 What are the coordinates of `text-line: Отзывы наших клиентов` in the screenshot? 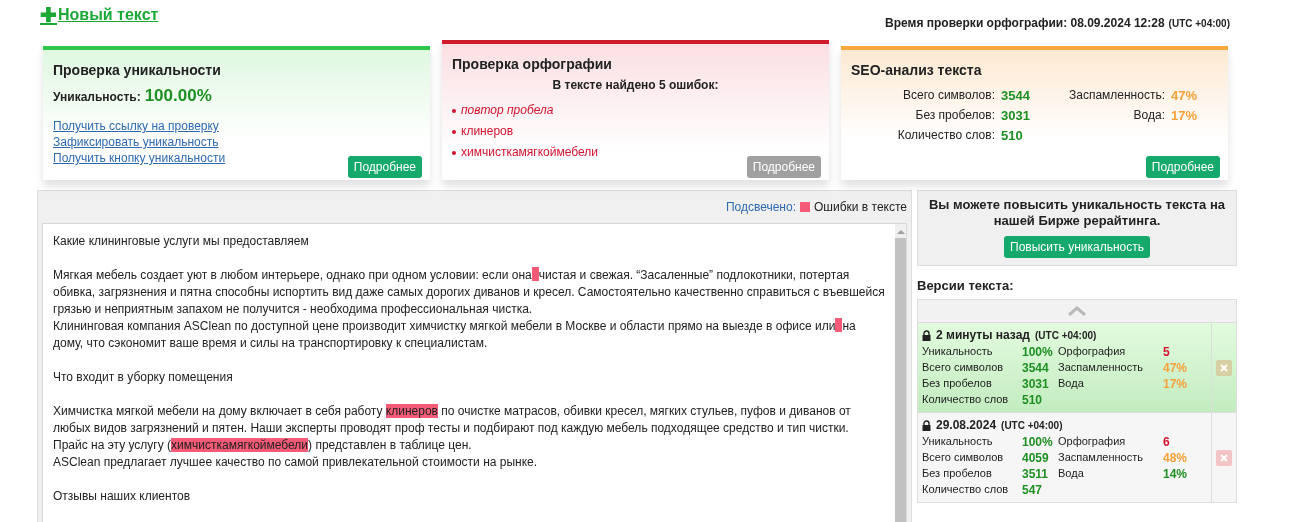 It's located at (122, 496).